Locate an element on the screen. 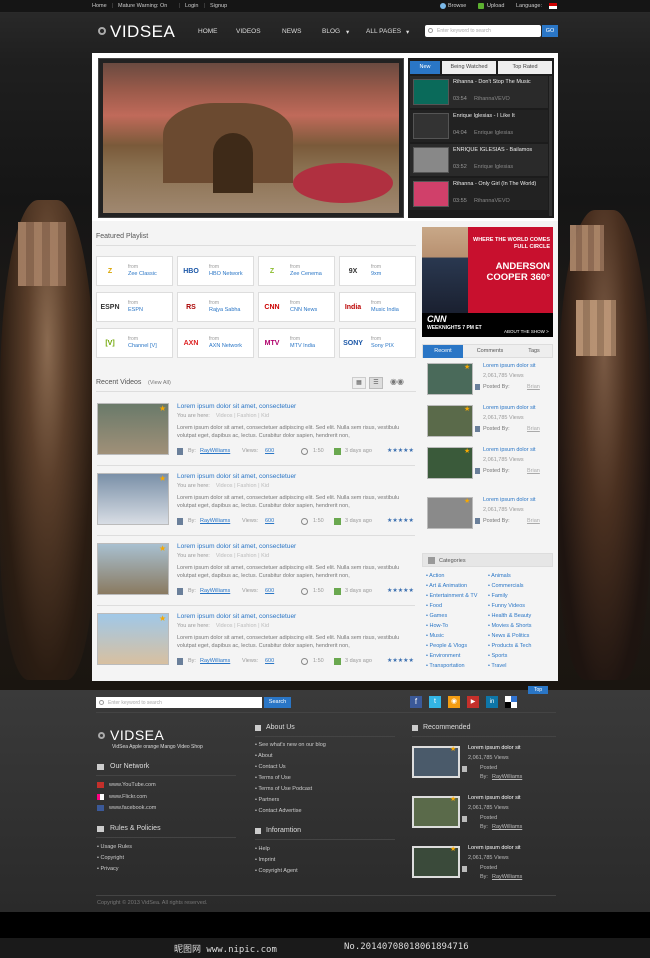  category-link: Food is located at coordinates (434, 606).